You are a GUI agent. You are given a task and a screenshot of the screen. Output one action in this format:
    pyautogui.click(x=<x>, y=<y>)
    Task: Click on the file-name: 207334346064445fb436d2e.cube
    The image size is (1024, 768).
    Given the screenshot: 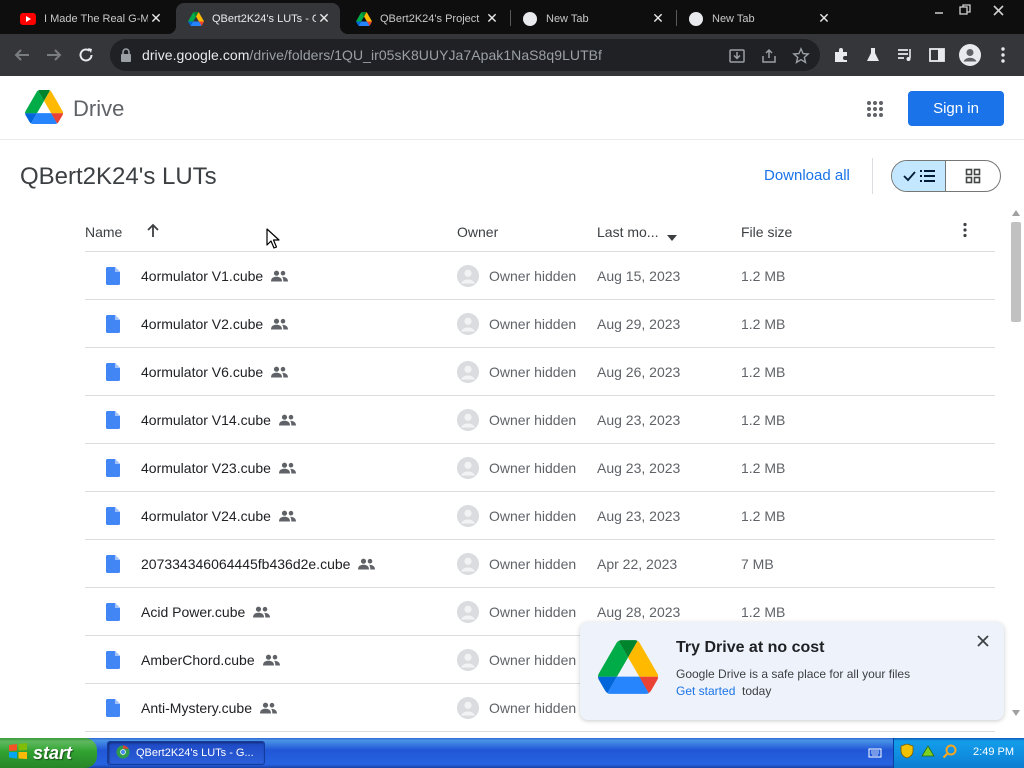 What is the action you would take?
    pyautogui.click(x=245, y=564)
    